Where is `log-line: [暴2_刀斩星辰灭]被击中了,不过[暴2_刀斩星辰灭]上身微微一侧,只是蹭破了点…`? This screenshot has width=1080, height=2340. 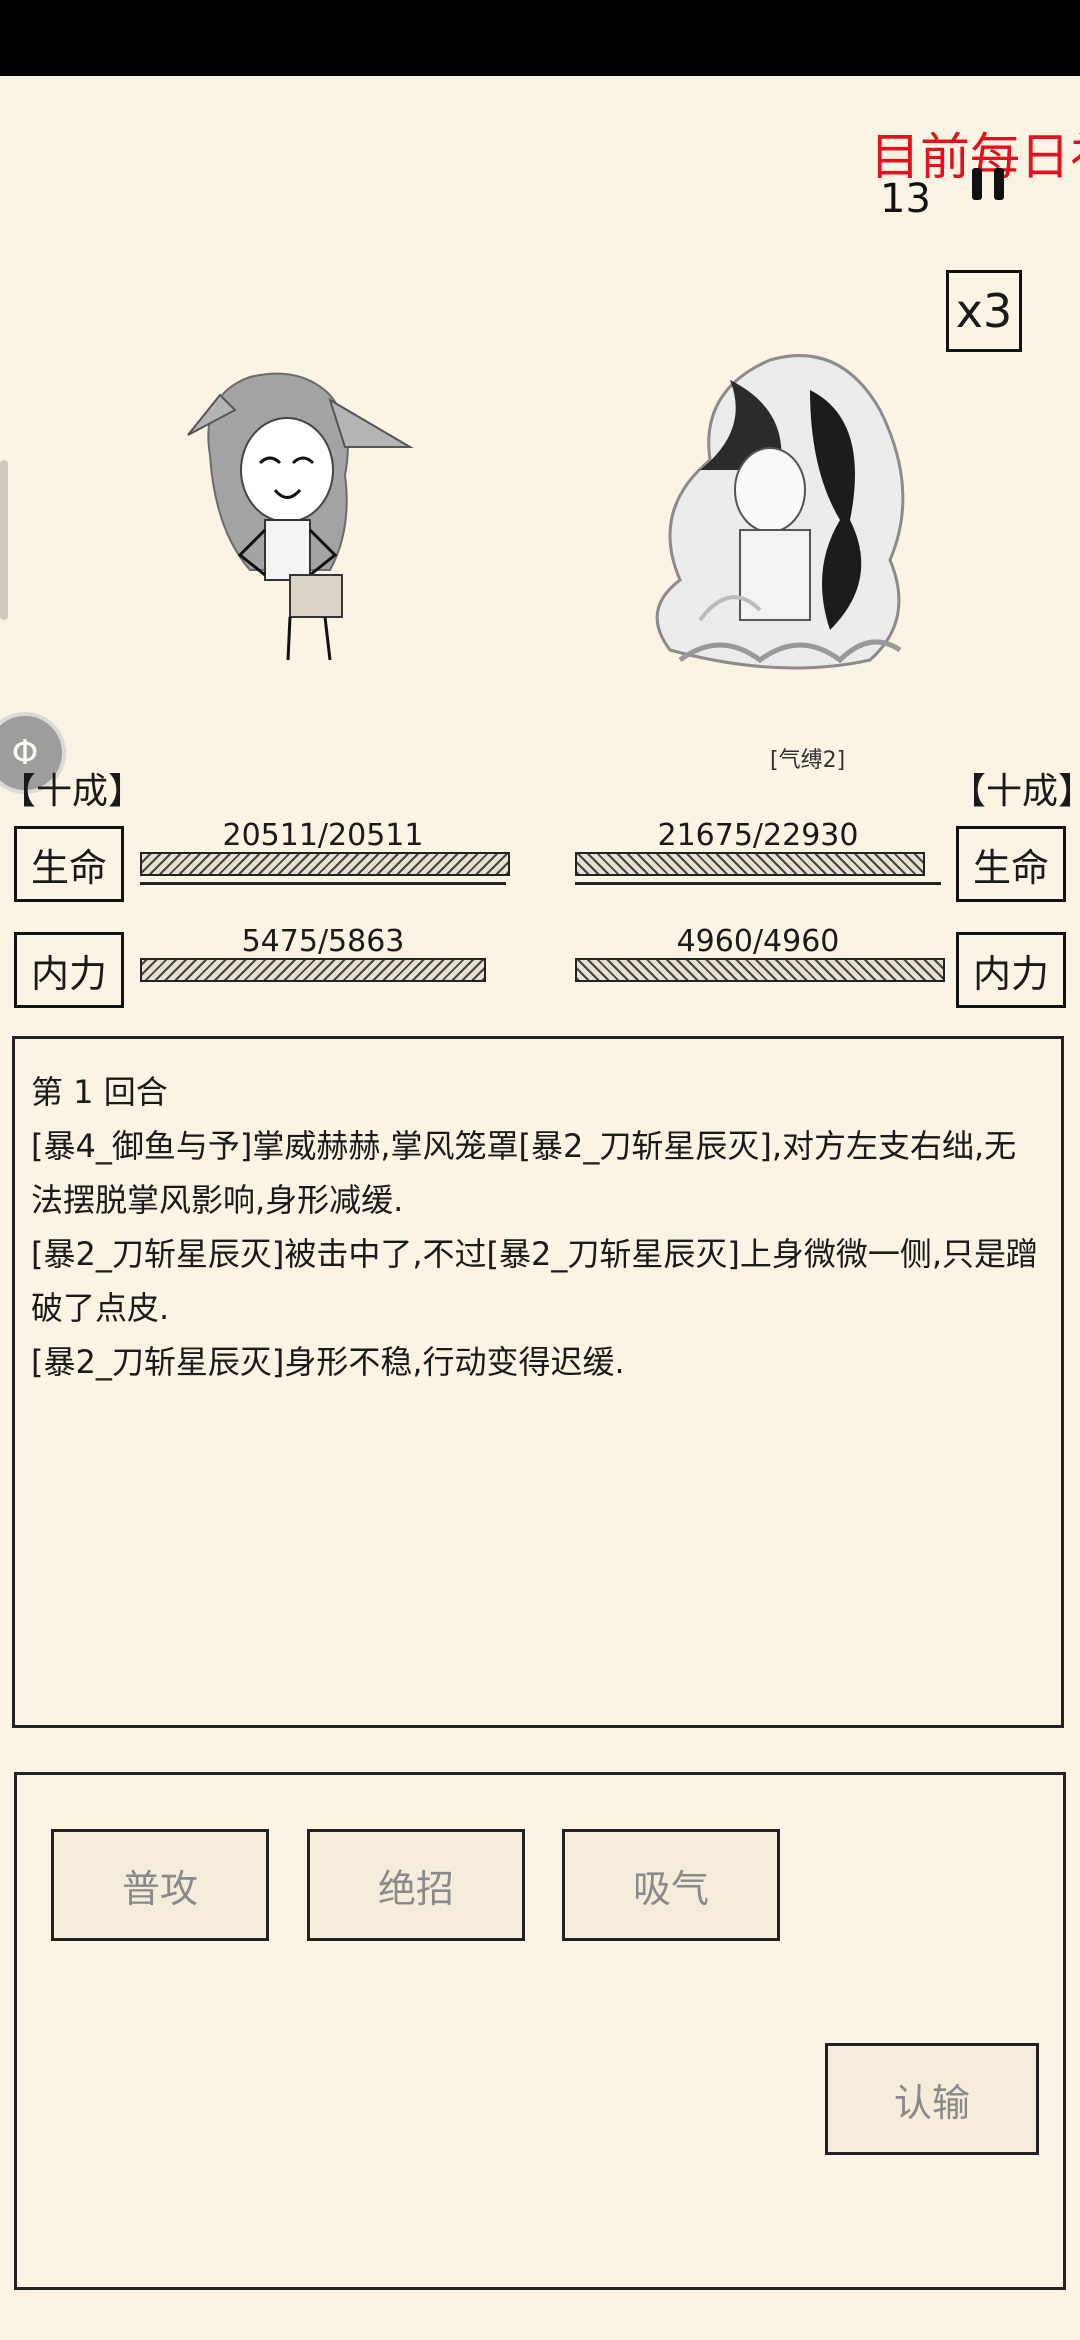
log-line: [暴2_刀斩星辰灭]被击中了,不过[暴2_刀斩星辰灭]上身微微一侧,只是蹭破了点… is located at coordinates (535, 1281).